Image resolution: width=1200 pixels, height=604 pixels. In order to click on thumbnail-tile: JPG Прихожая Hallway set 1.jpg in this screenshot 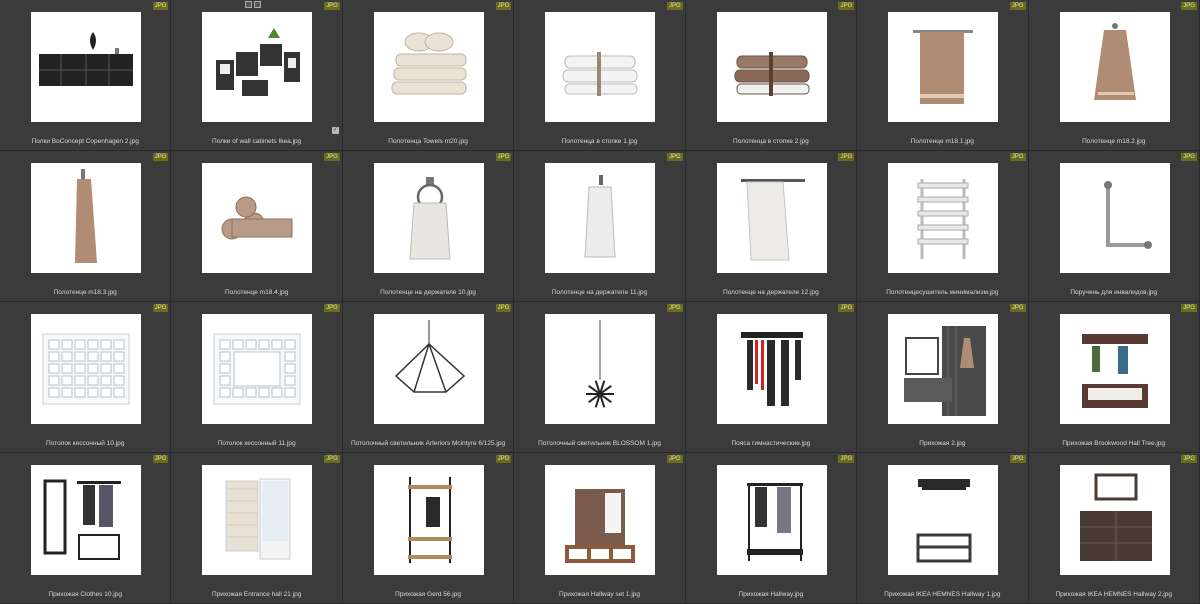, I will do `click(600, 528)`.